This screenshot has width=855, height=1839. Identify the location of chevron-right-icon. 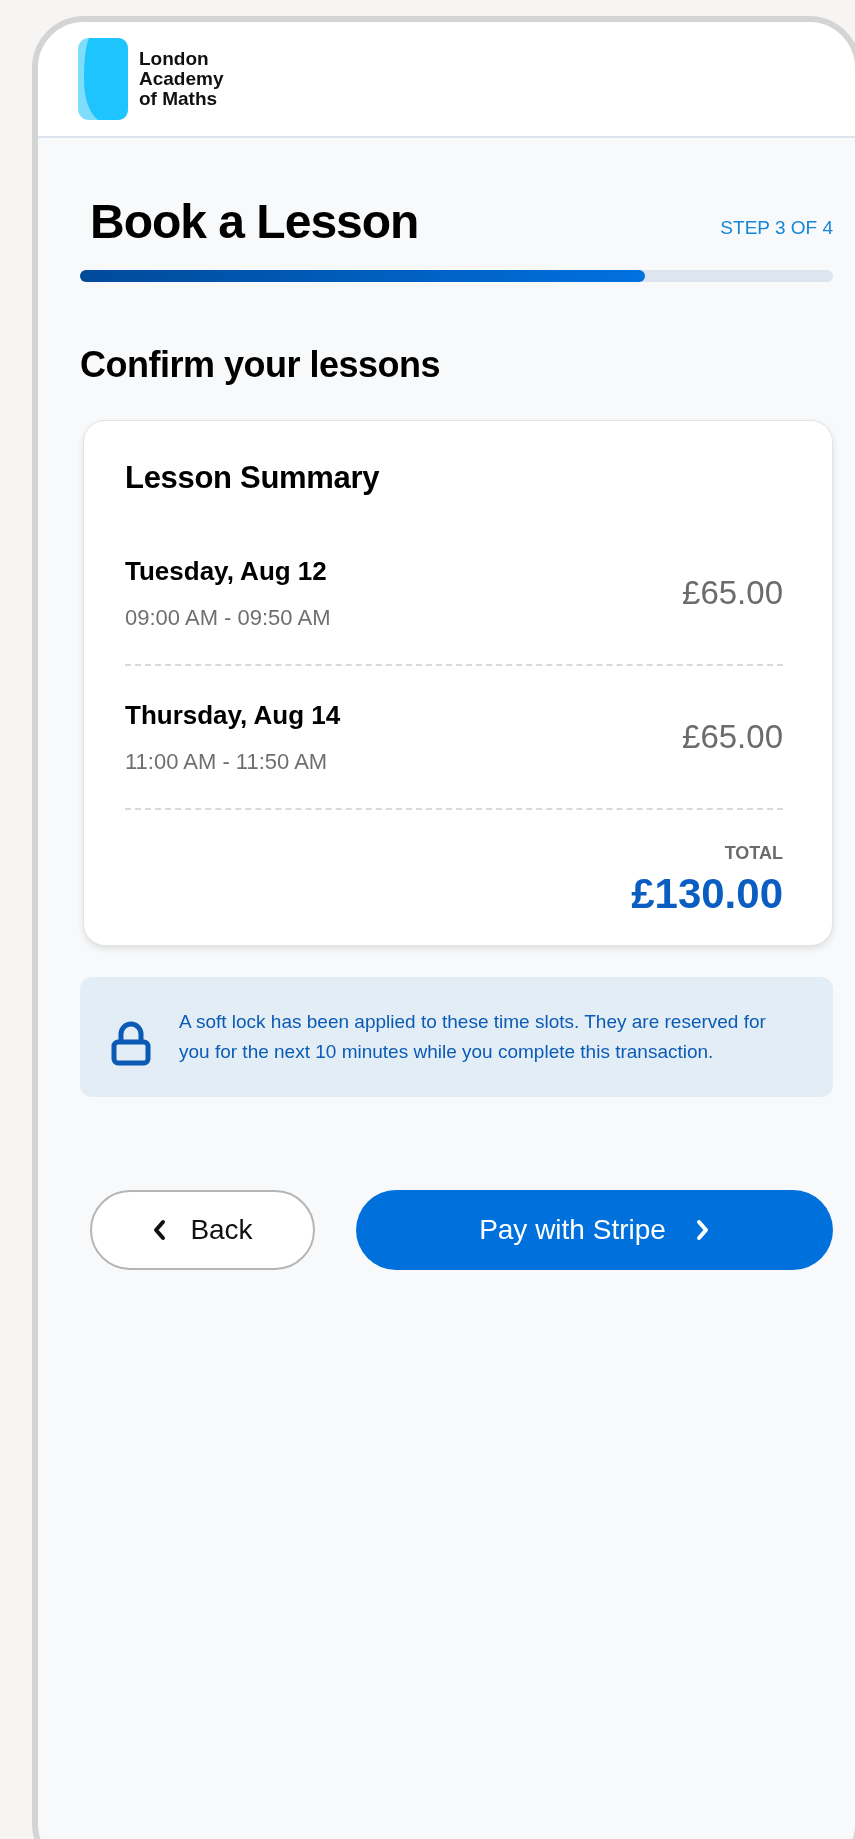
(702, 1229).